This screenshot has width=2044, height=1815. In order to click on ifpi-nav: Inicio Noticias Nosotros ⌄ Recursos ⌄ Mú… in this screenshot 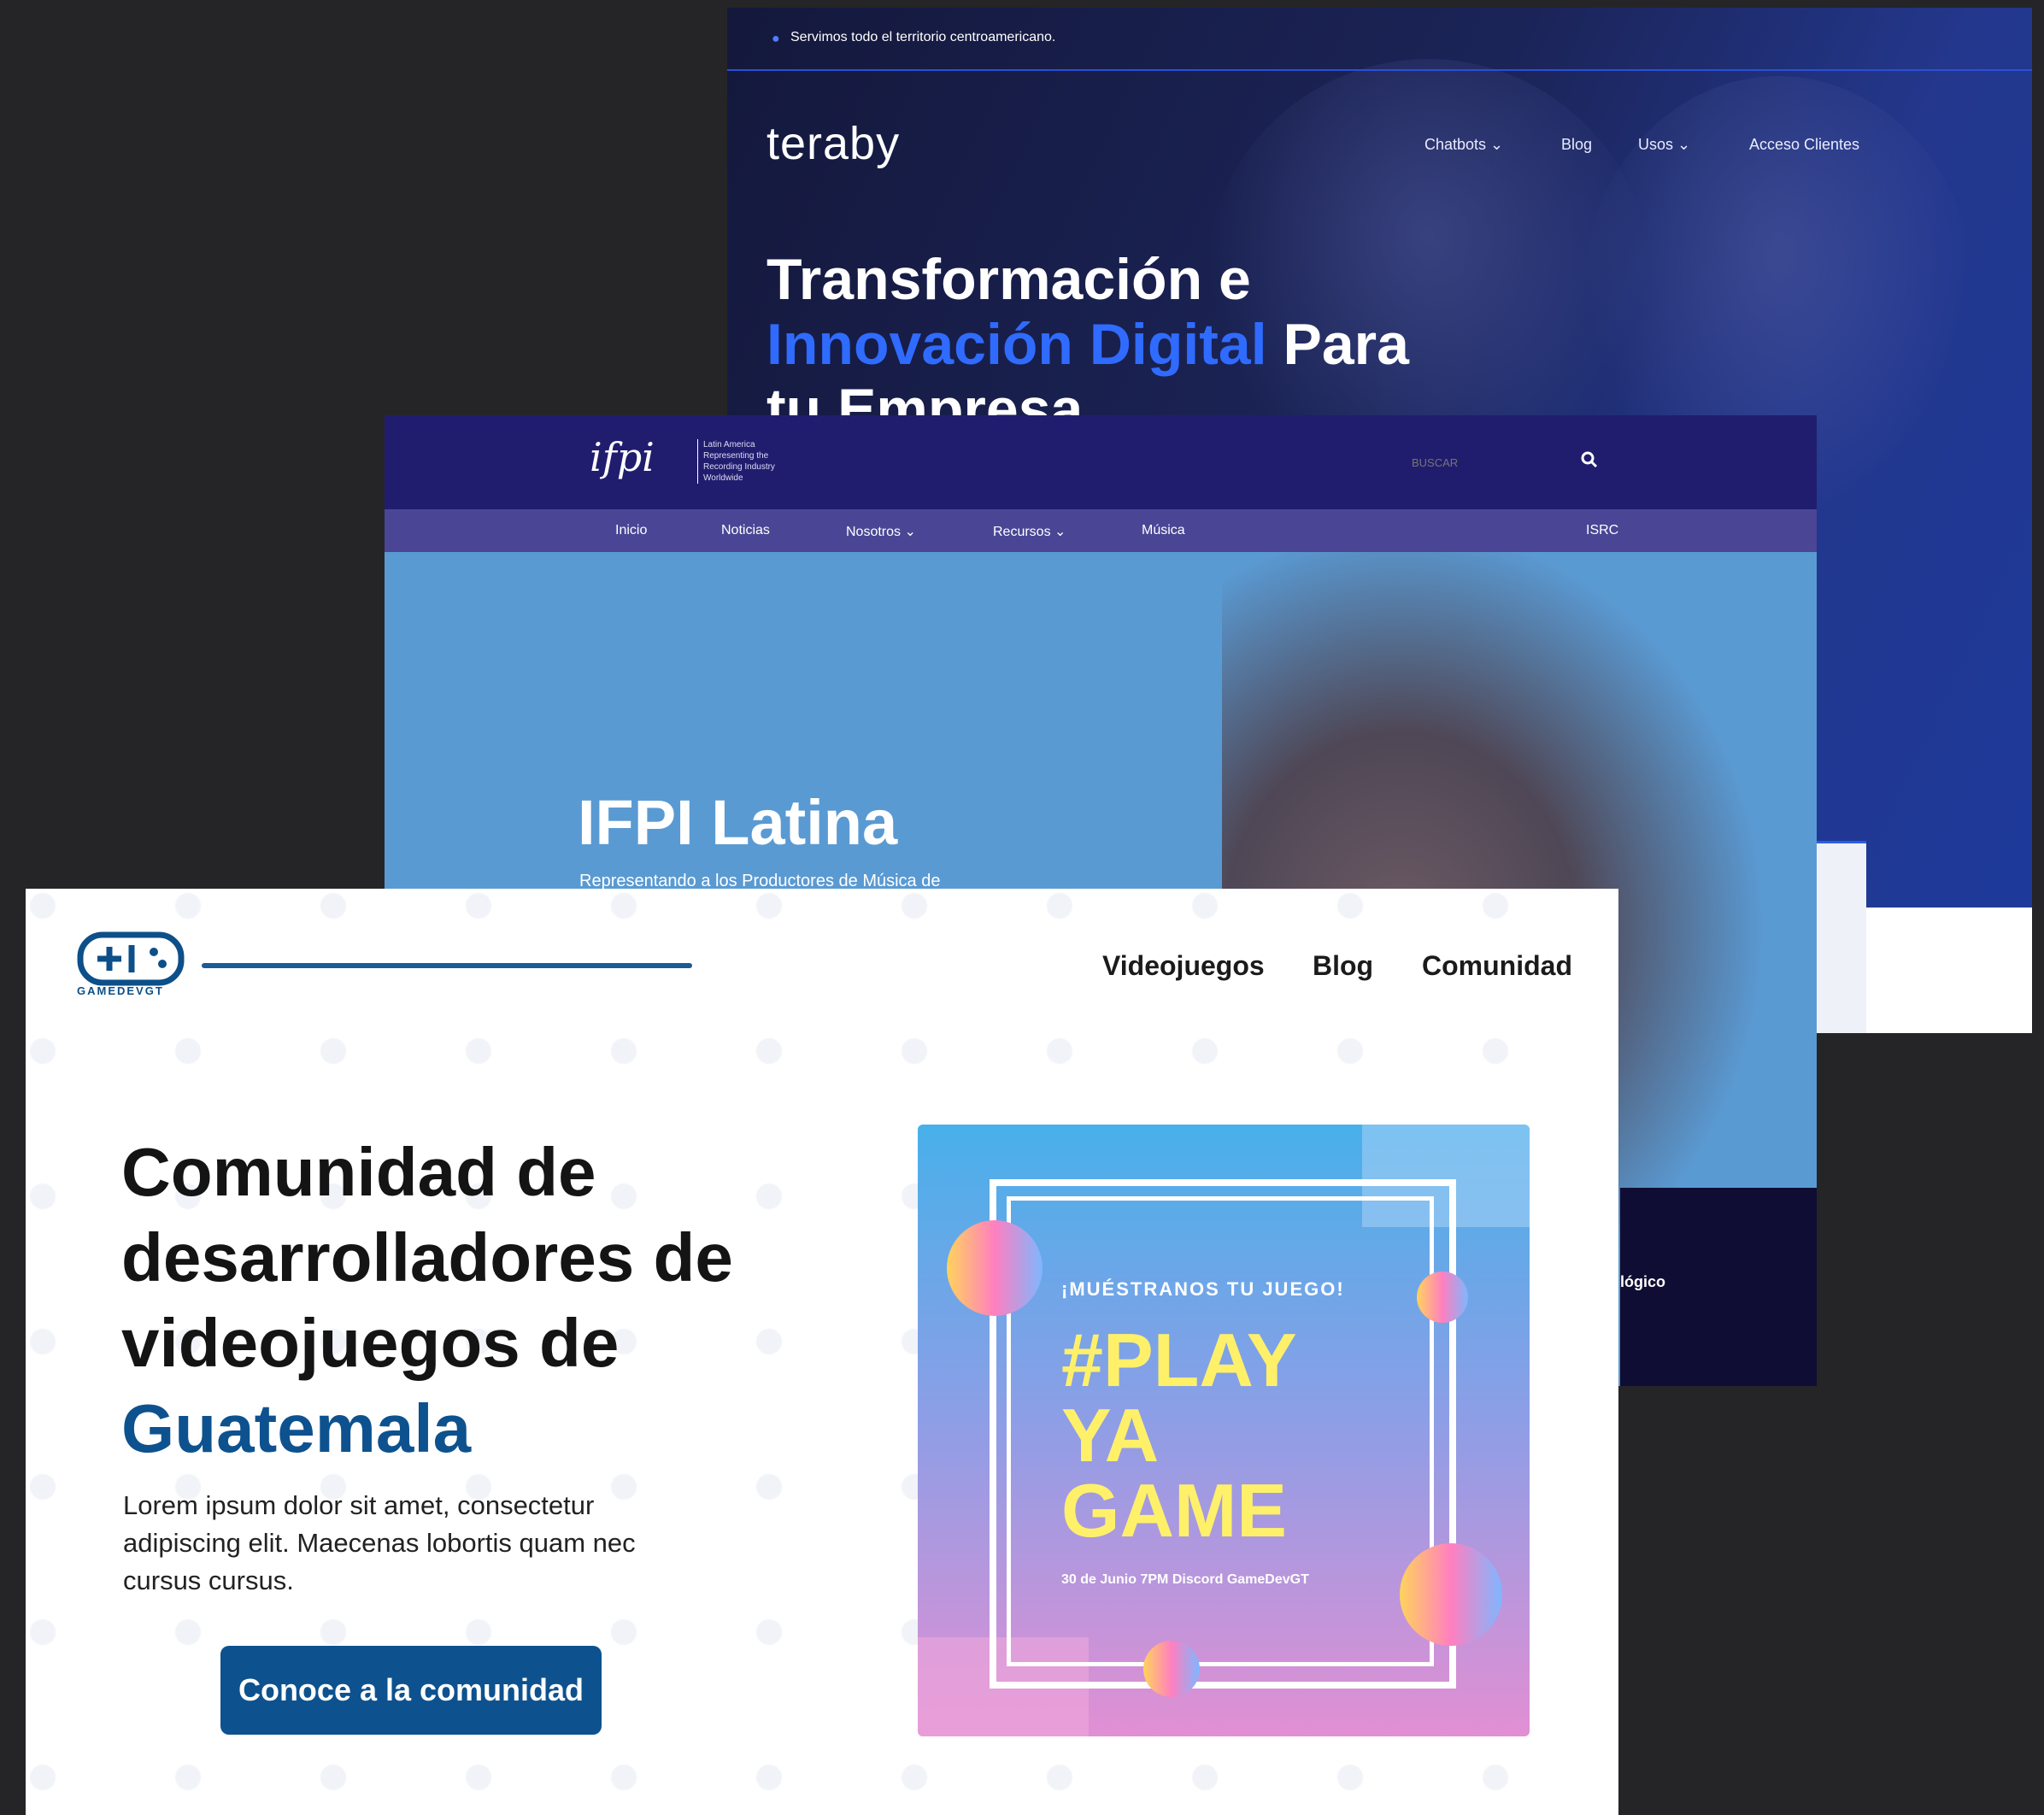, I will do `click(1101, 530)`.